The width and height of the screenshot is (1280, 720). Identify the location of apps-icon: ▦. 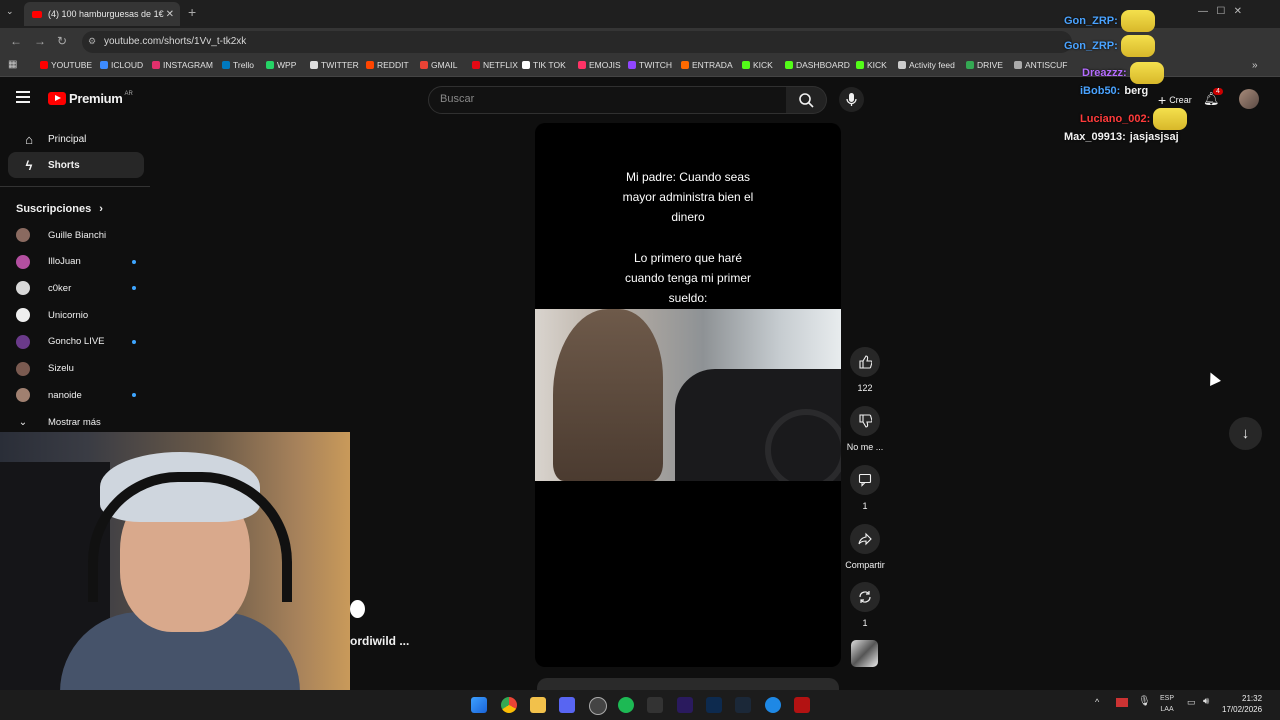
(12, 64).